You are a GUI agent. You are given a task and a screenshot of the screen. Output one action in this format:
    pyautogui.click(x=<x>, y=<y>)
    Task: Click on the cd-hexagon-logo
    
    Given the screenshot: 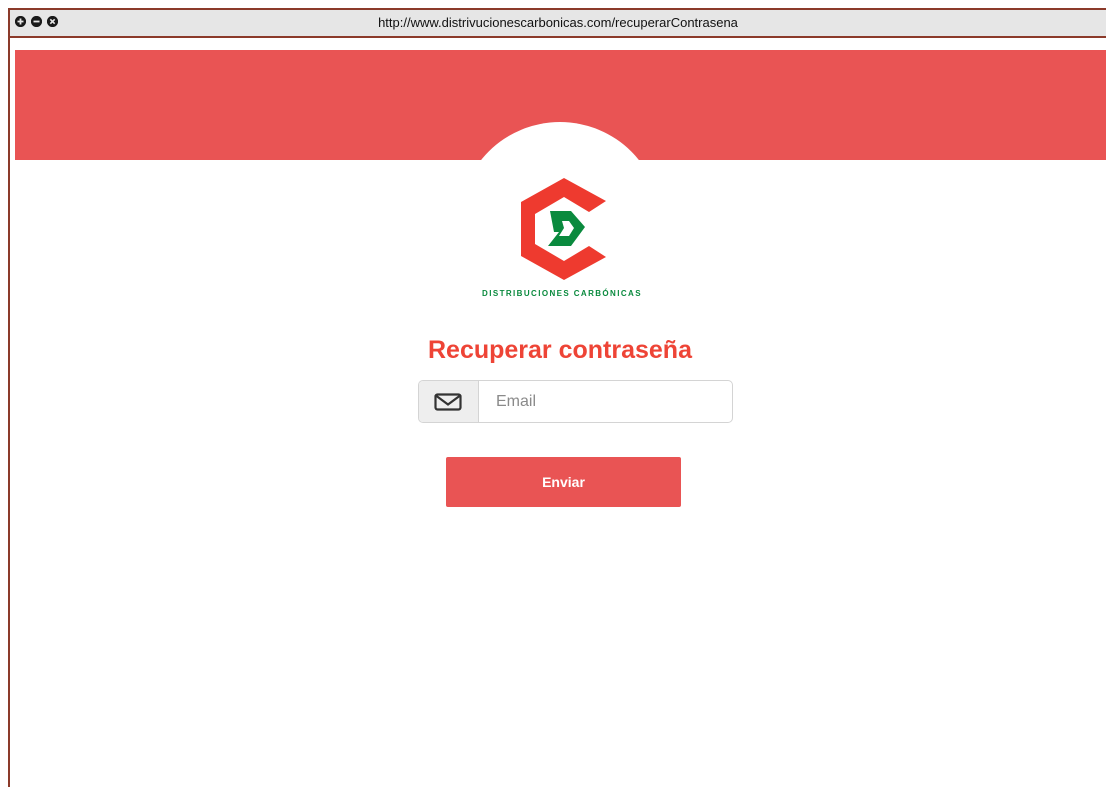 What is the action you would take?
    pyautogui.click(x=563, y=229)
    